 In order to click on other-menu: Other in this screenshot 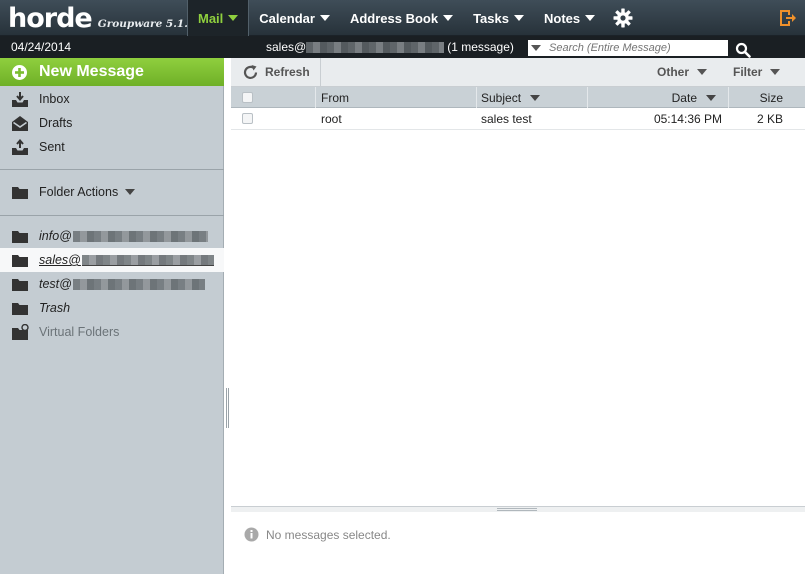, I will do `click(682, 72)`.